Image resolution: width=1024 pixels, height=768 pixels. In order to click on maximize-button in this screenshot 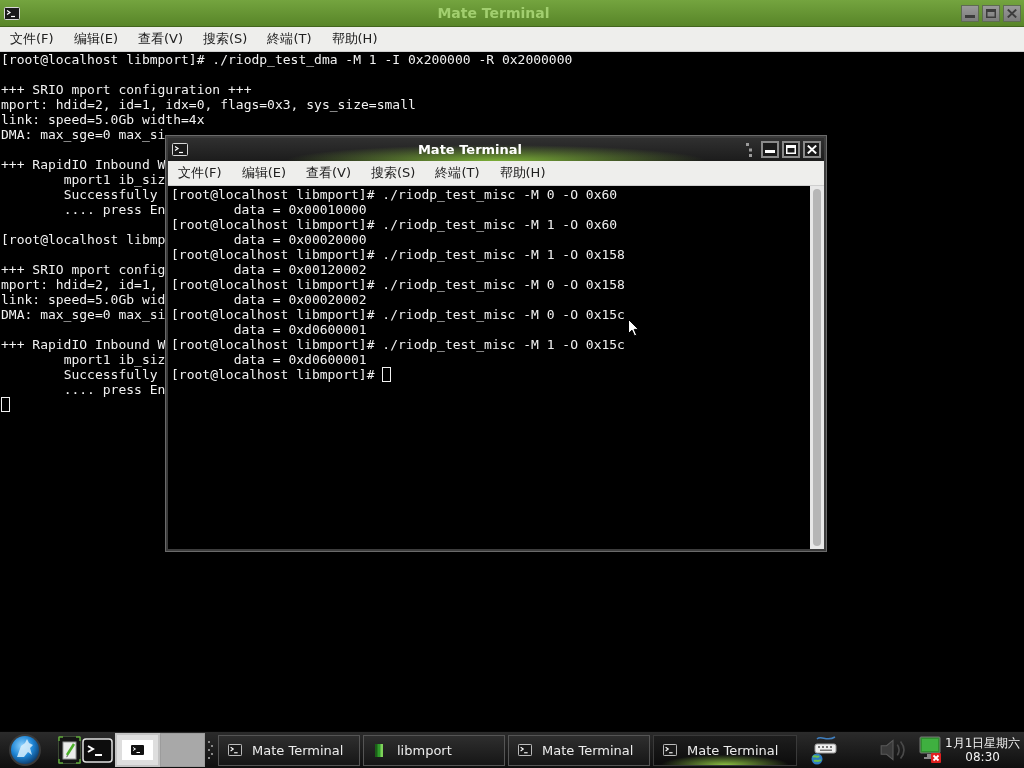, I will do `click(791, 149)`.